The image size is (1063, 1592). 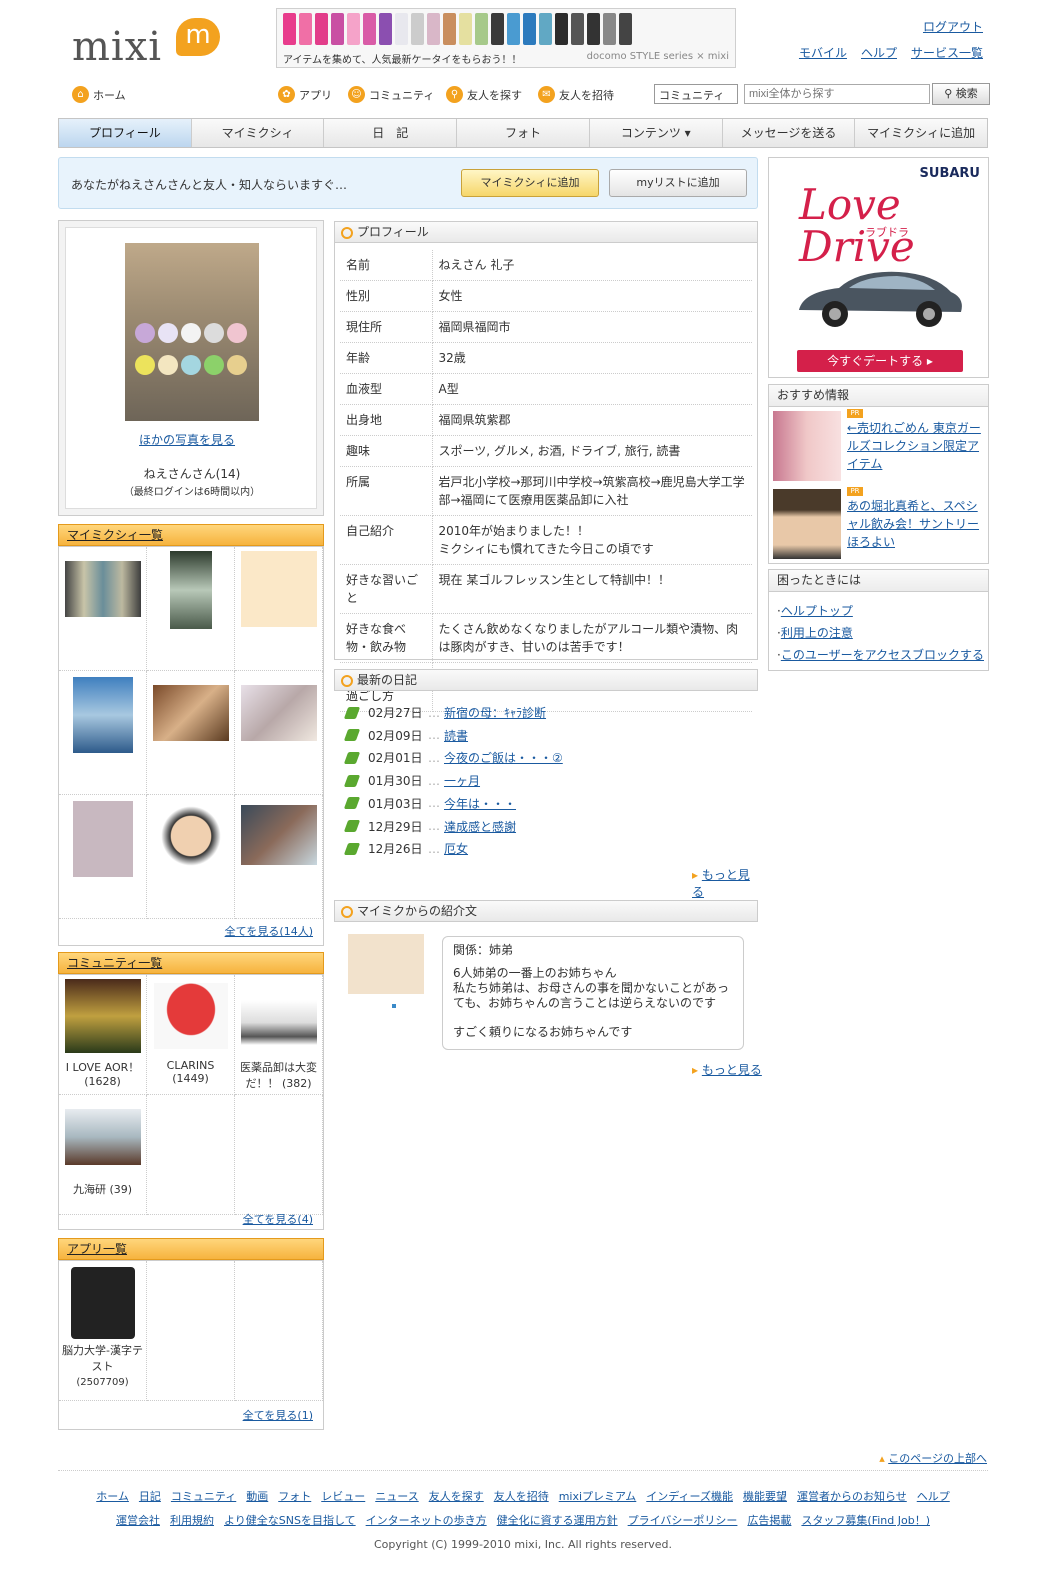 I want to click on diary-title-link: 読書, so click(x=456, y=735).